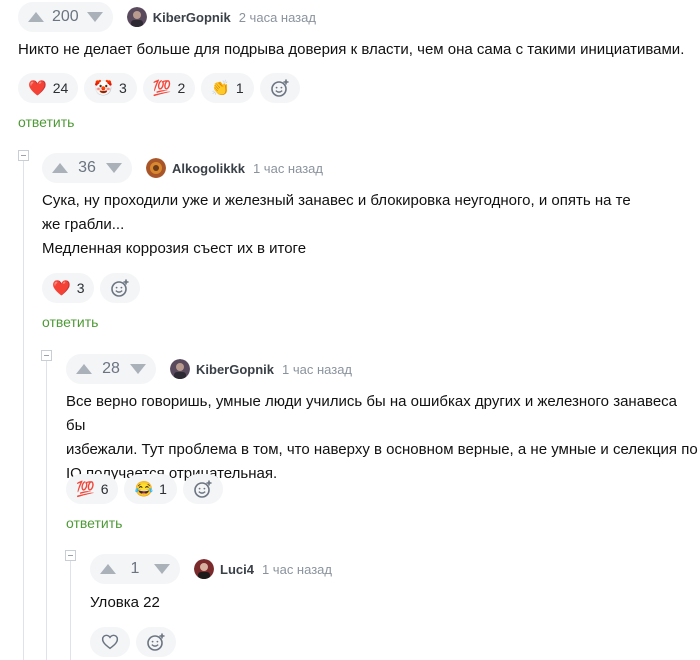  I want to click on vote-control: 36, so click(87, 168).